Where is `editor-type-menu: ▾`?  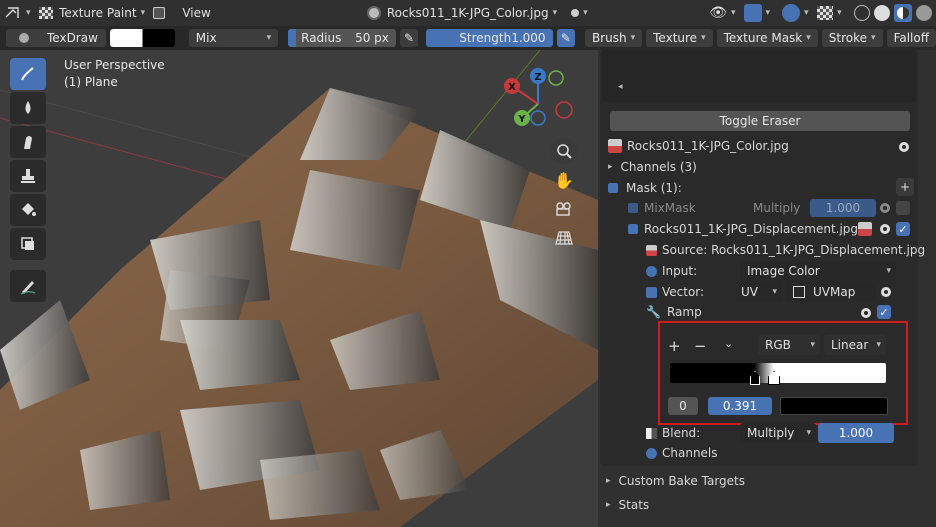 editor-type-menu: ▾ is located at coordinates (17, 13).